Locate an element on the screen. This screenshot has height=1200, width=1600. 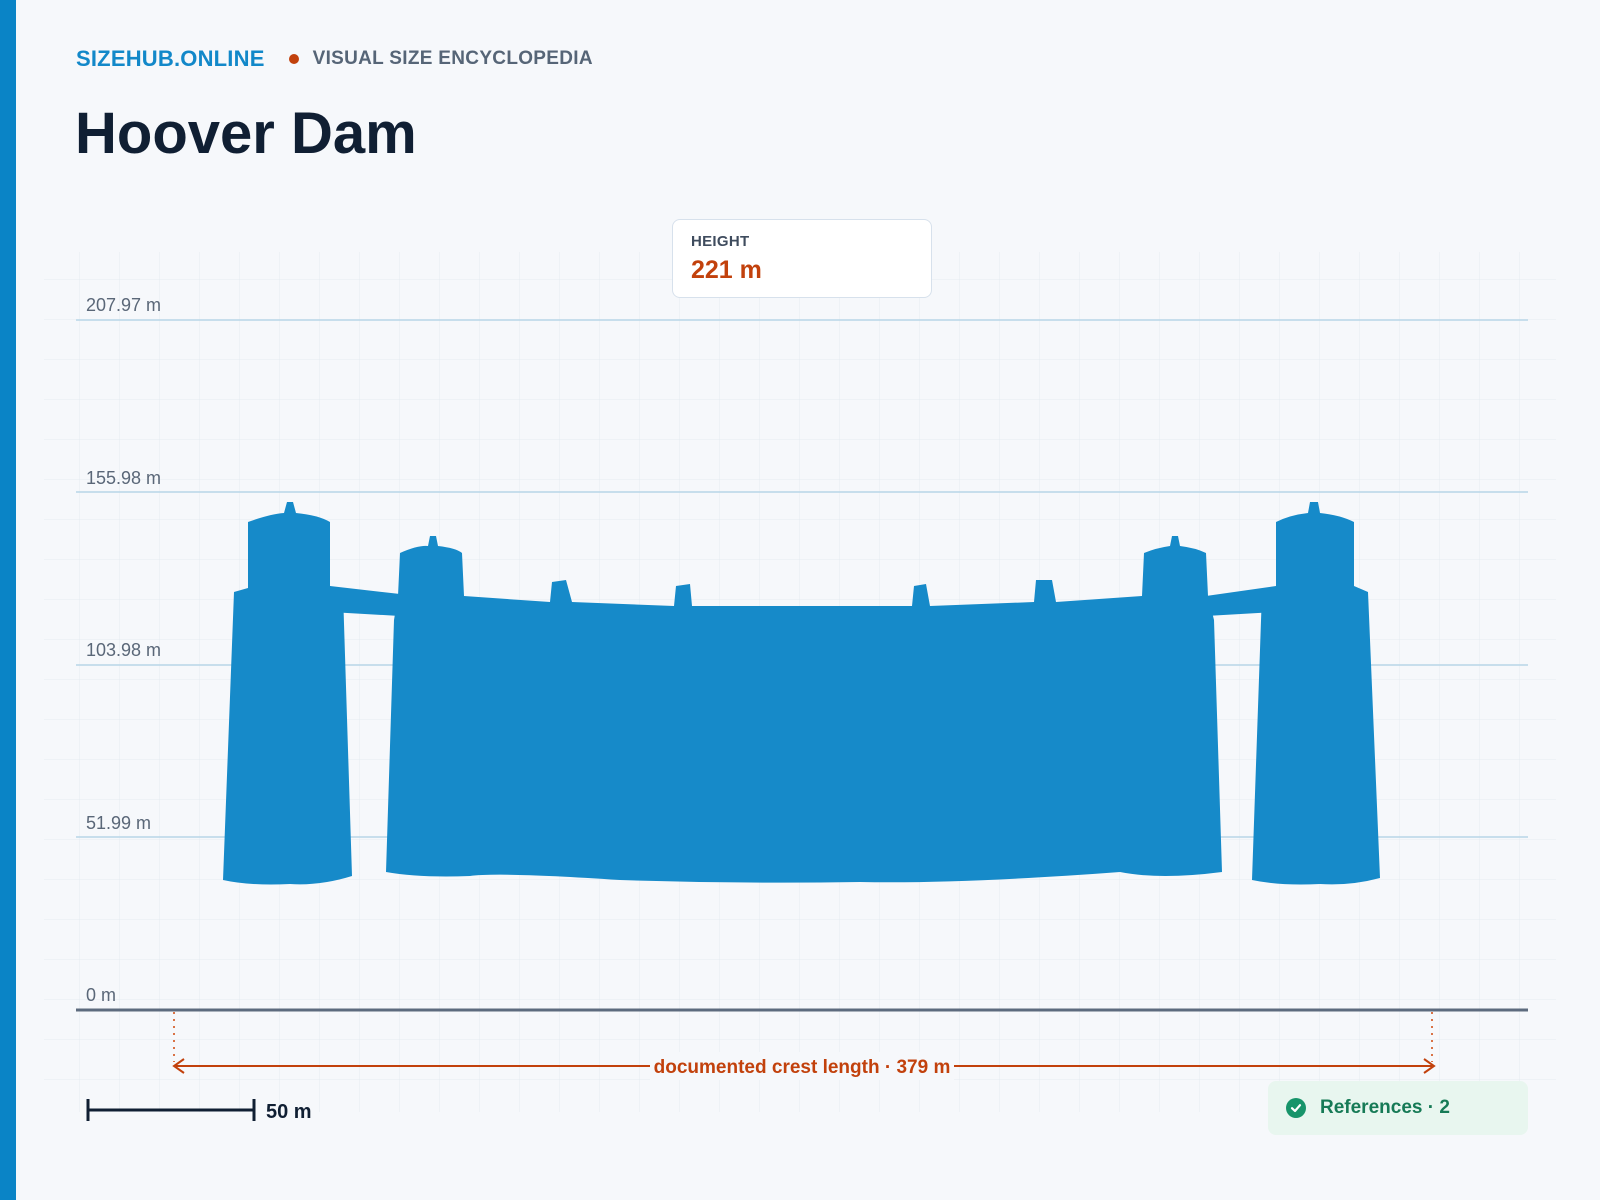
height-label: HEIGHT is located at coordinates (720, 241).